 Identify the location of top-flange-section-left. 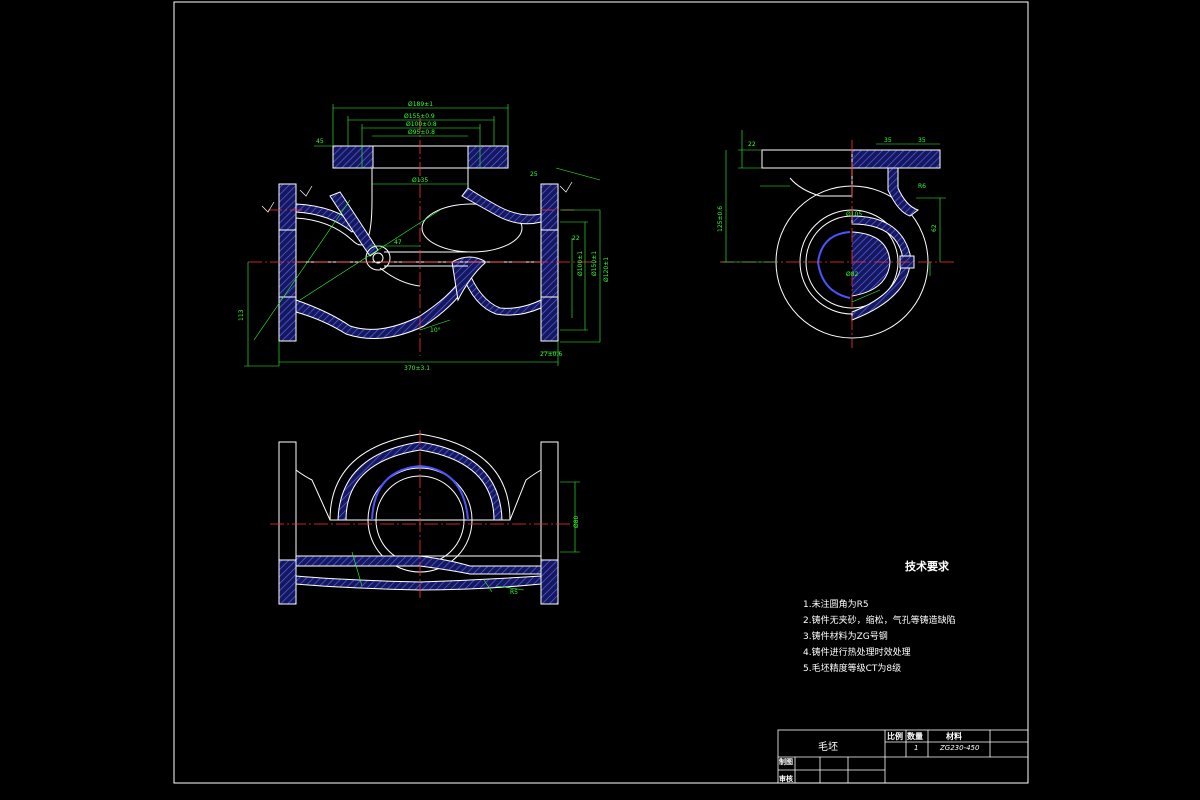
(353, 157).